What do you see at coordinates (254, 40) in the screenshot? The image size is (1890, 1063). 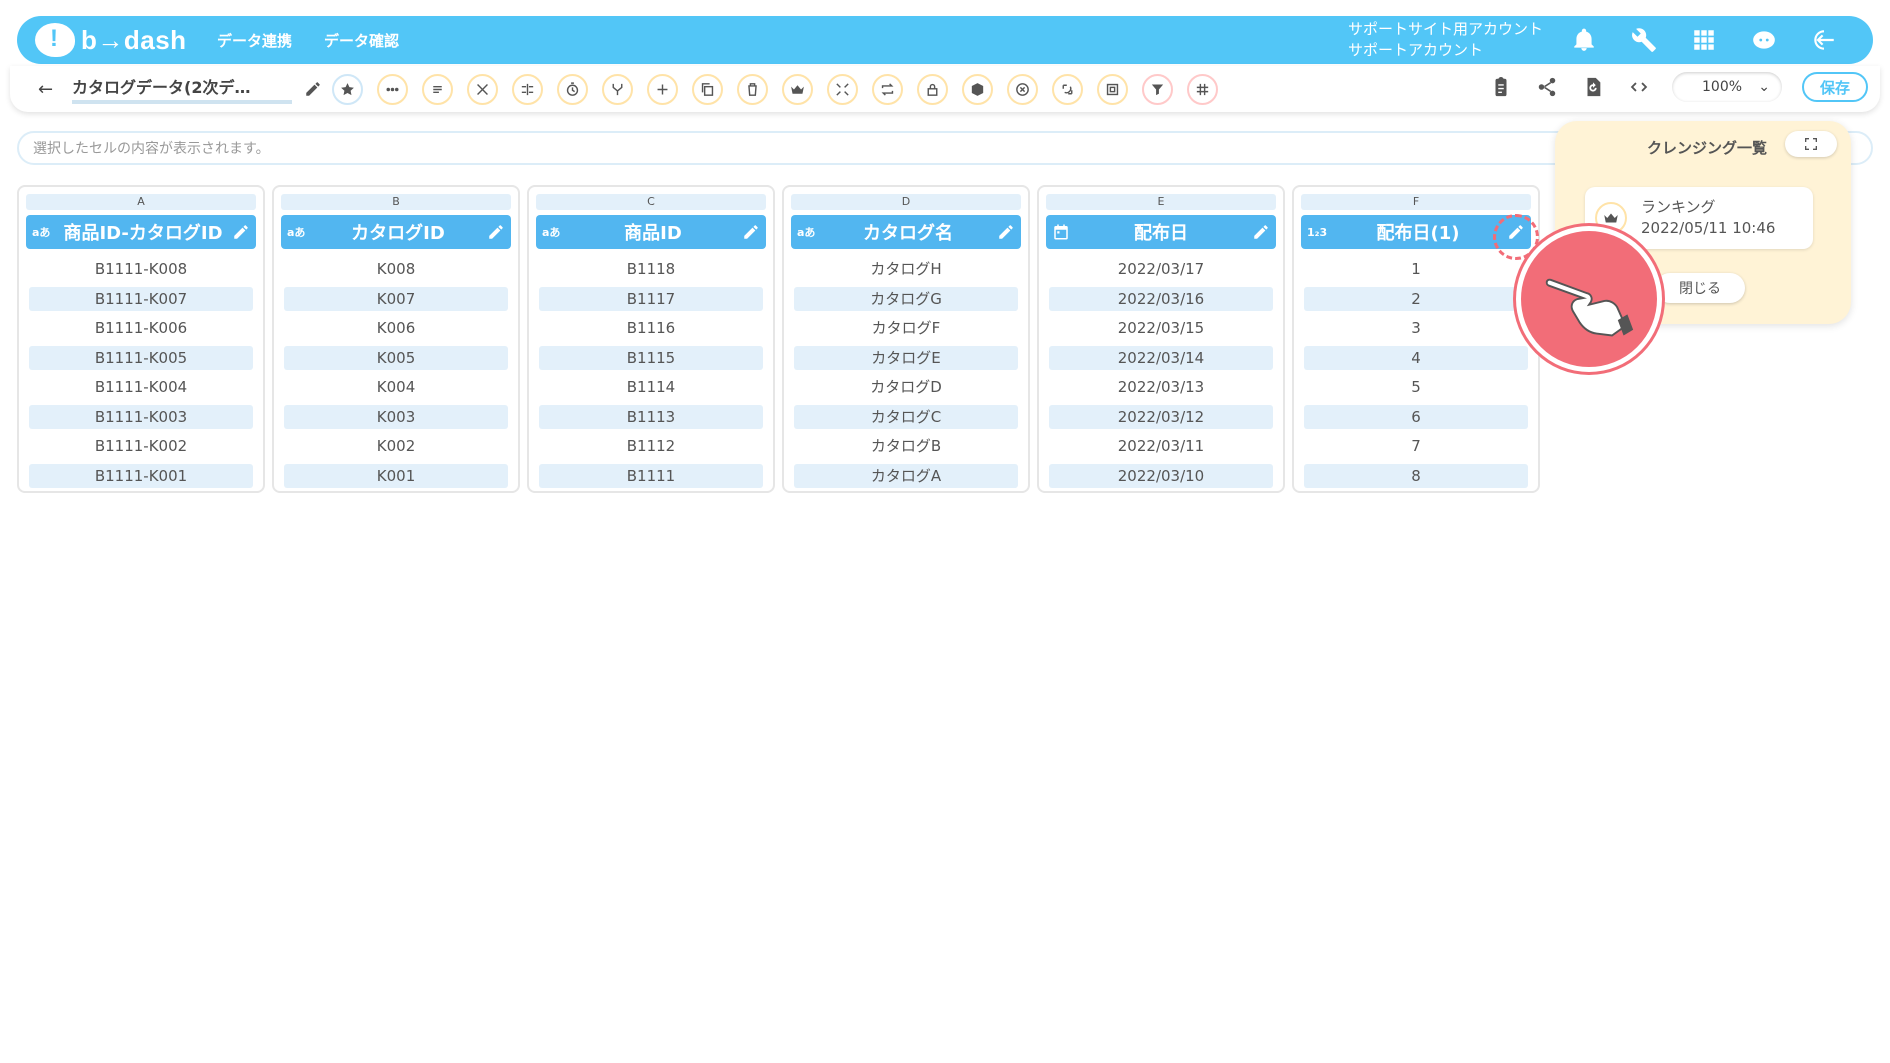 I see `nav-data-link: データ連携` at bounding box center [254, 40].